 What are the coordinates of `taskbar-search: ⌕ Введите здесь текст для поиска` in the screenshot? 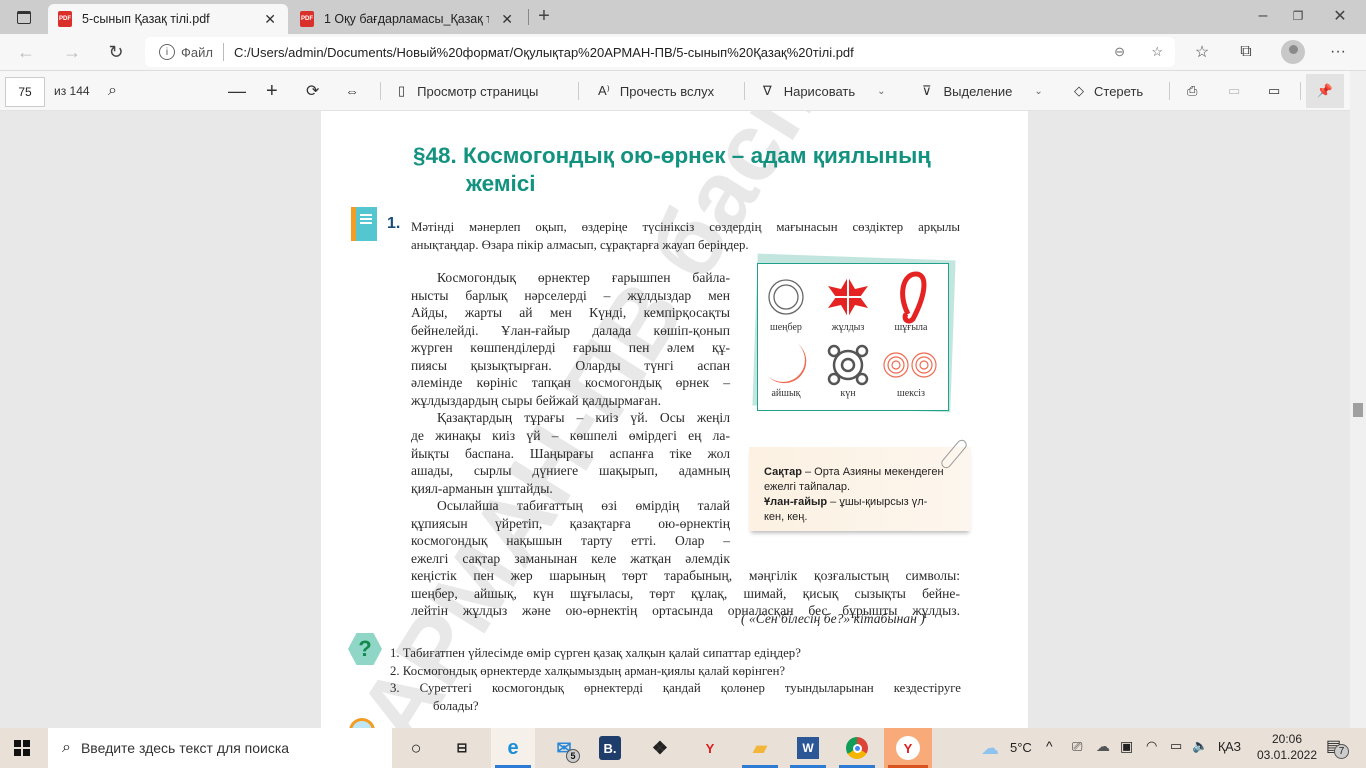 It's located at (220, 748).